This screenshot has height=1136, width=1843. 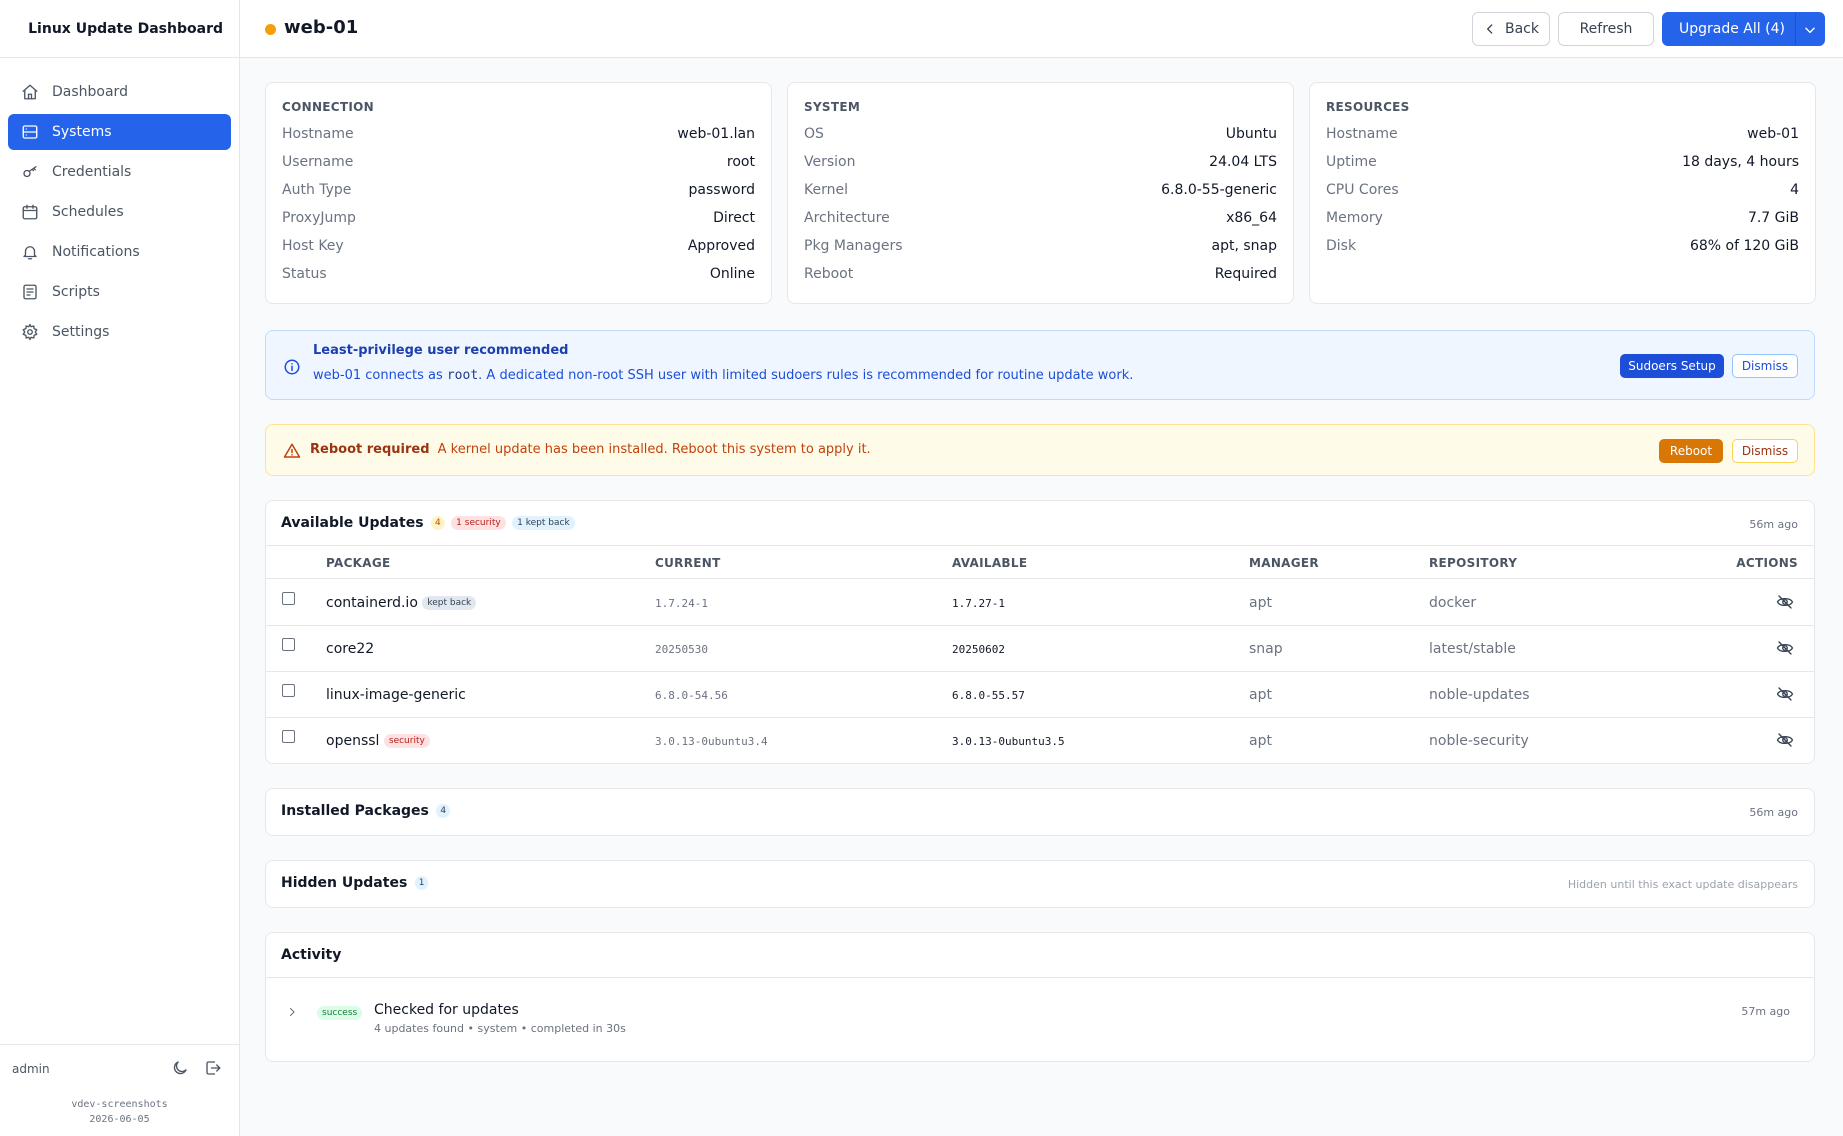 What do you see at coordinates (119, 292) in the screenshot?
I see `sidebar-item-scripts: Scripts` at bounding box center [119, 292].